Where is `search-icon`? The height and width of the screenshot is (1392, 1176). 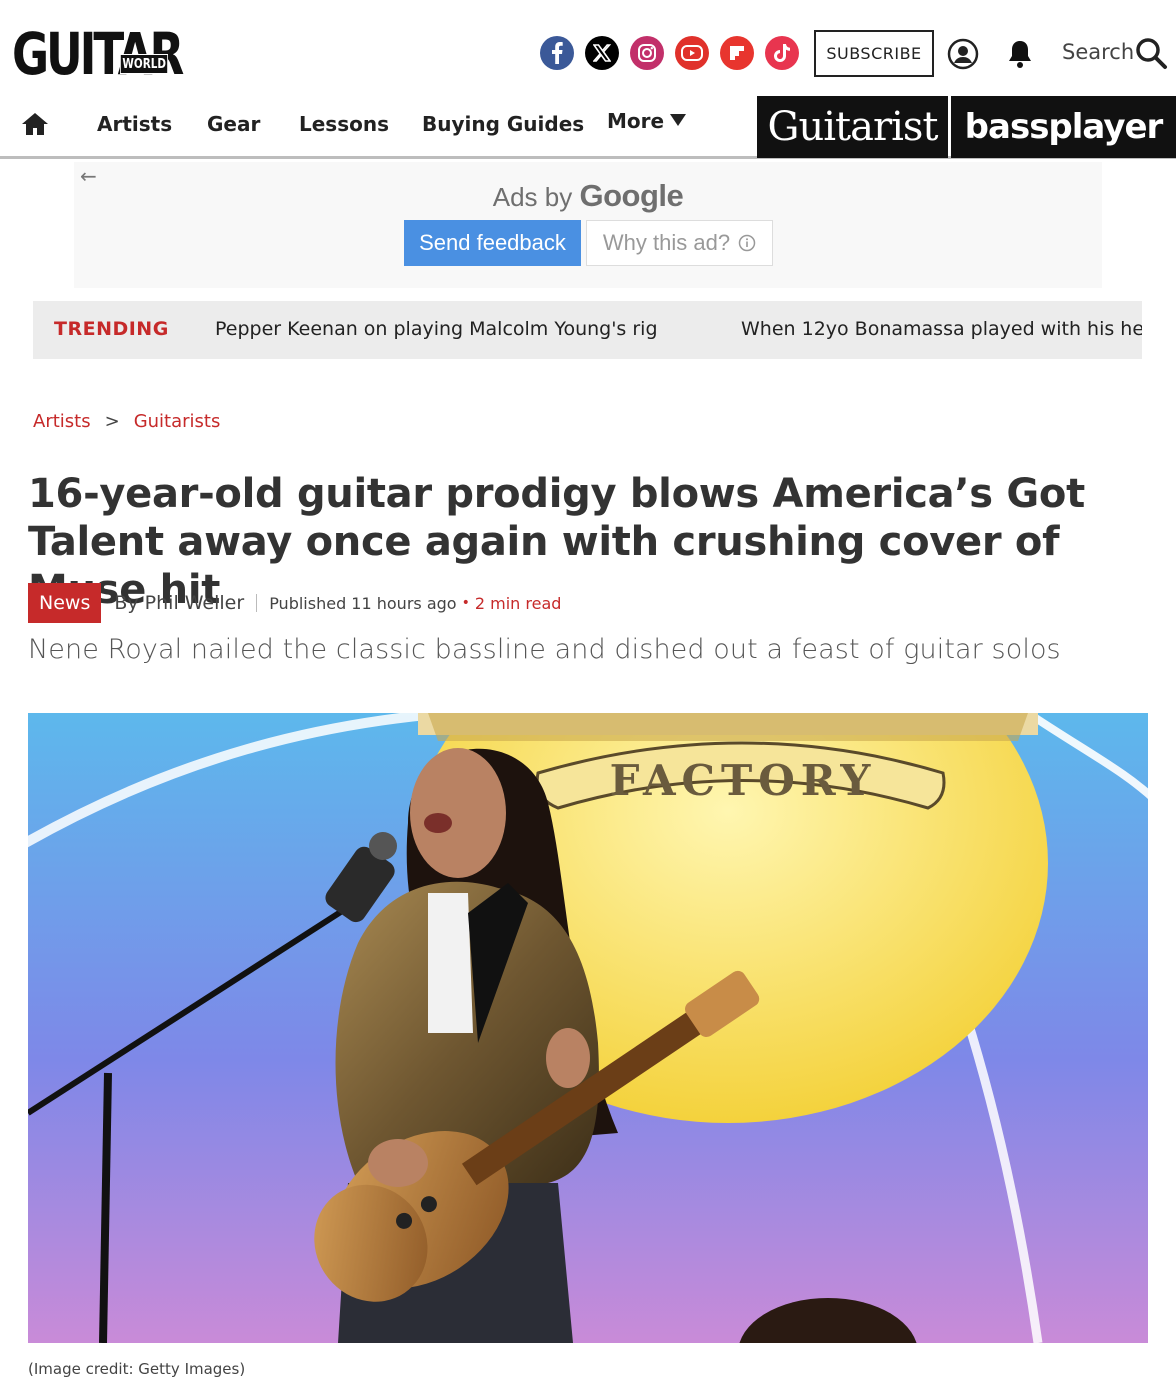 search-icon is located at coordinates (1151, 53).